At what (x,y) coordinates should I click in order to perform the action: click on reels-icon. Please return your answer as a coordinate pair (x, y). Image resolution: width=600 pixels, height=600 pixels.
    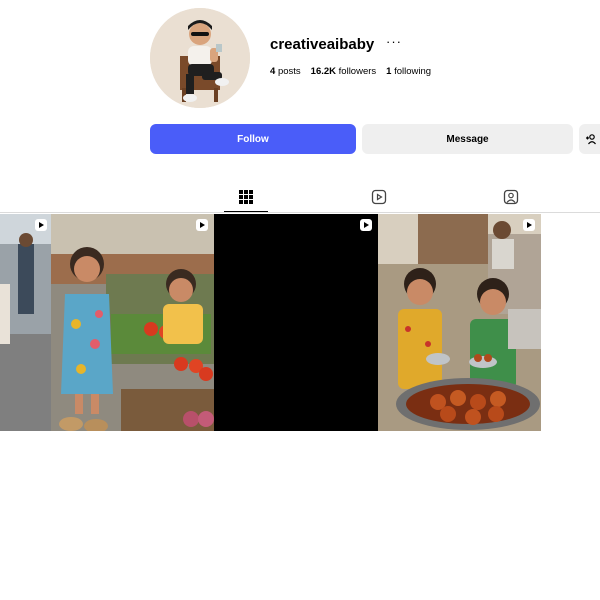
    Looking at the image, I should click on (379, 197).